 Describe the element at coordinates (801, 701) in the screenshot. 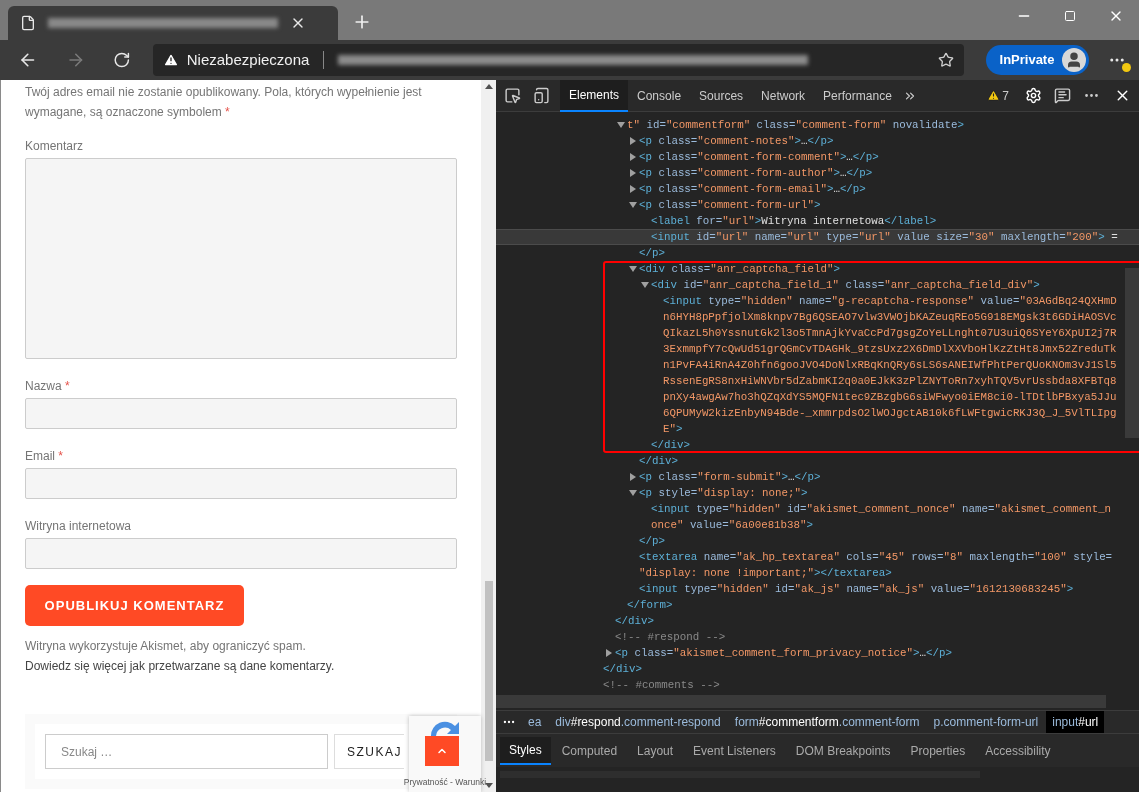

I see `horizontal-scrollbar` at that location.